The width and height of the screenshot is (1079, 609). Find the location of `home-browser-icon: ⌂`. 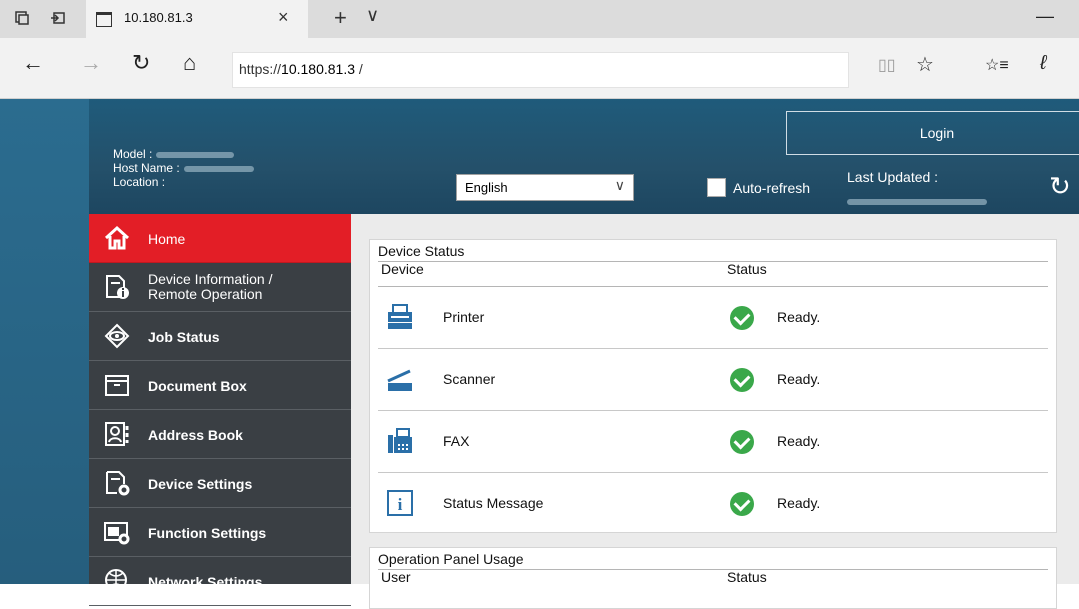

home-browser-icon: ⌂ is located at coordinates (189, 63).